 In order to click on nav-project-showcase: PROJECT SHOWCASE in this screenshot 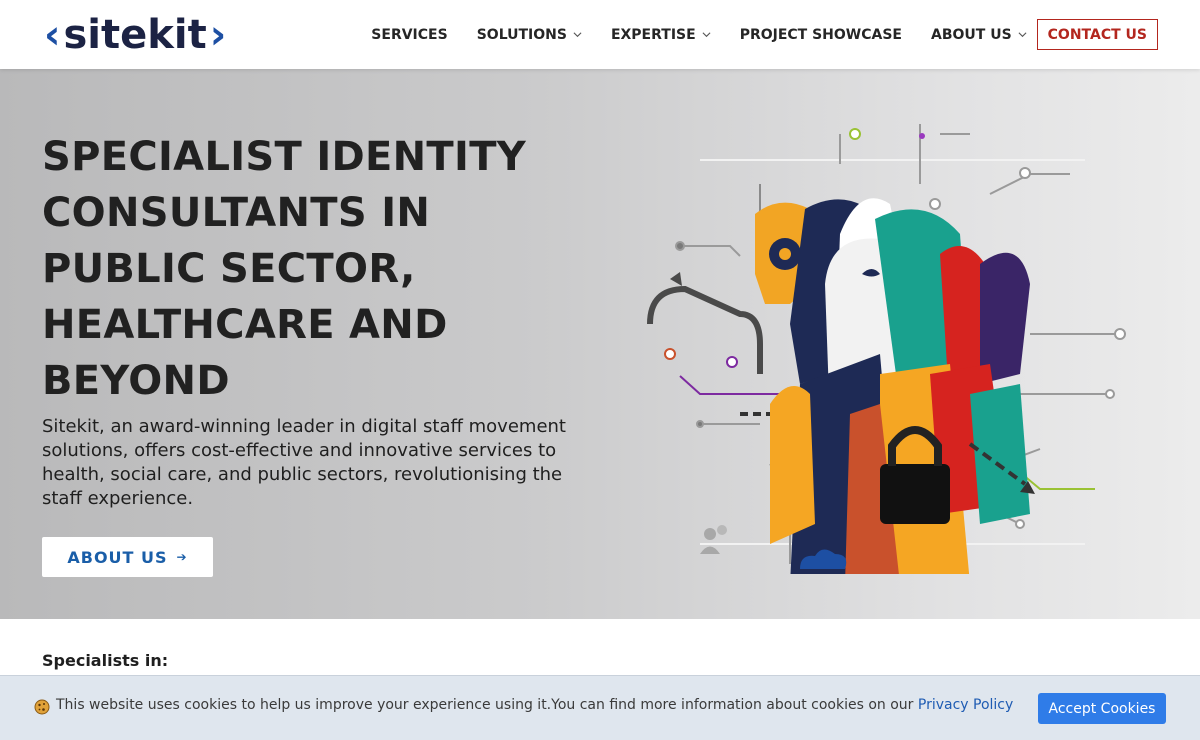, I will do `click(821, 35)`.